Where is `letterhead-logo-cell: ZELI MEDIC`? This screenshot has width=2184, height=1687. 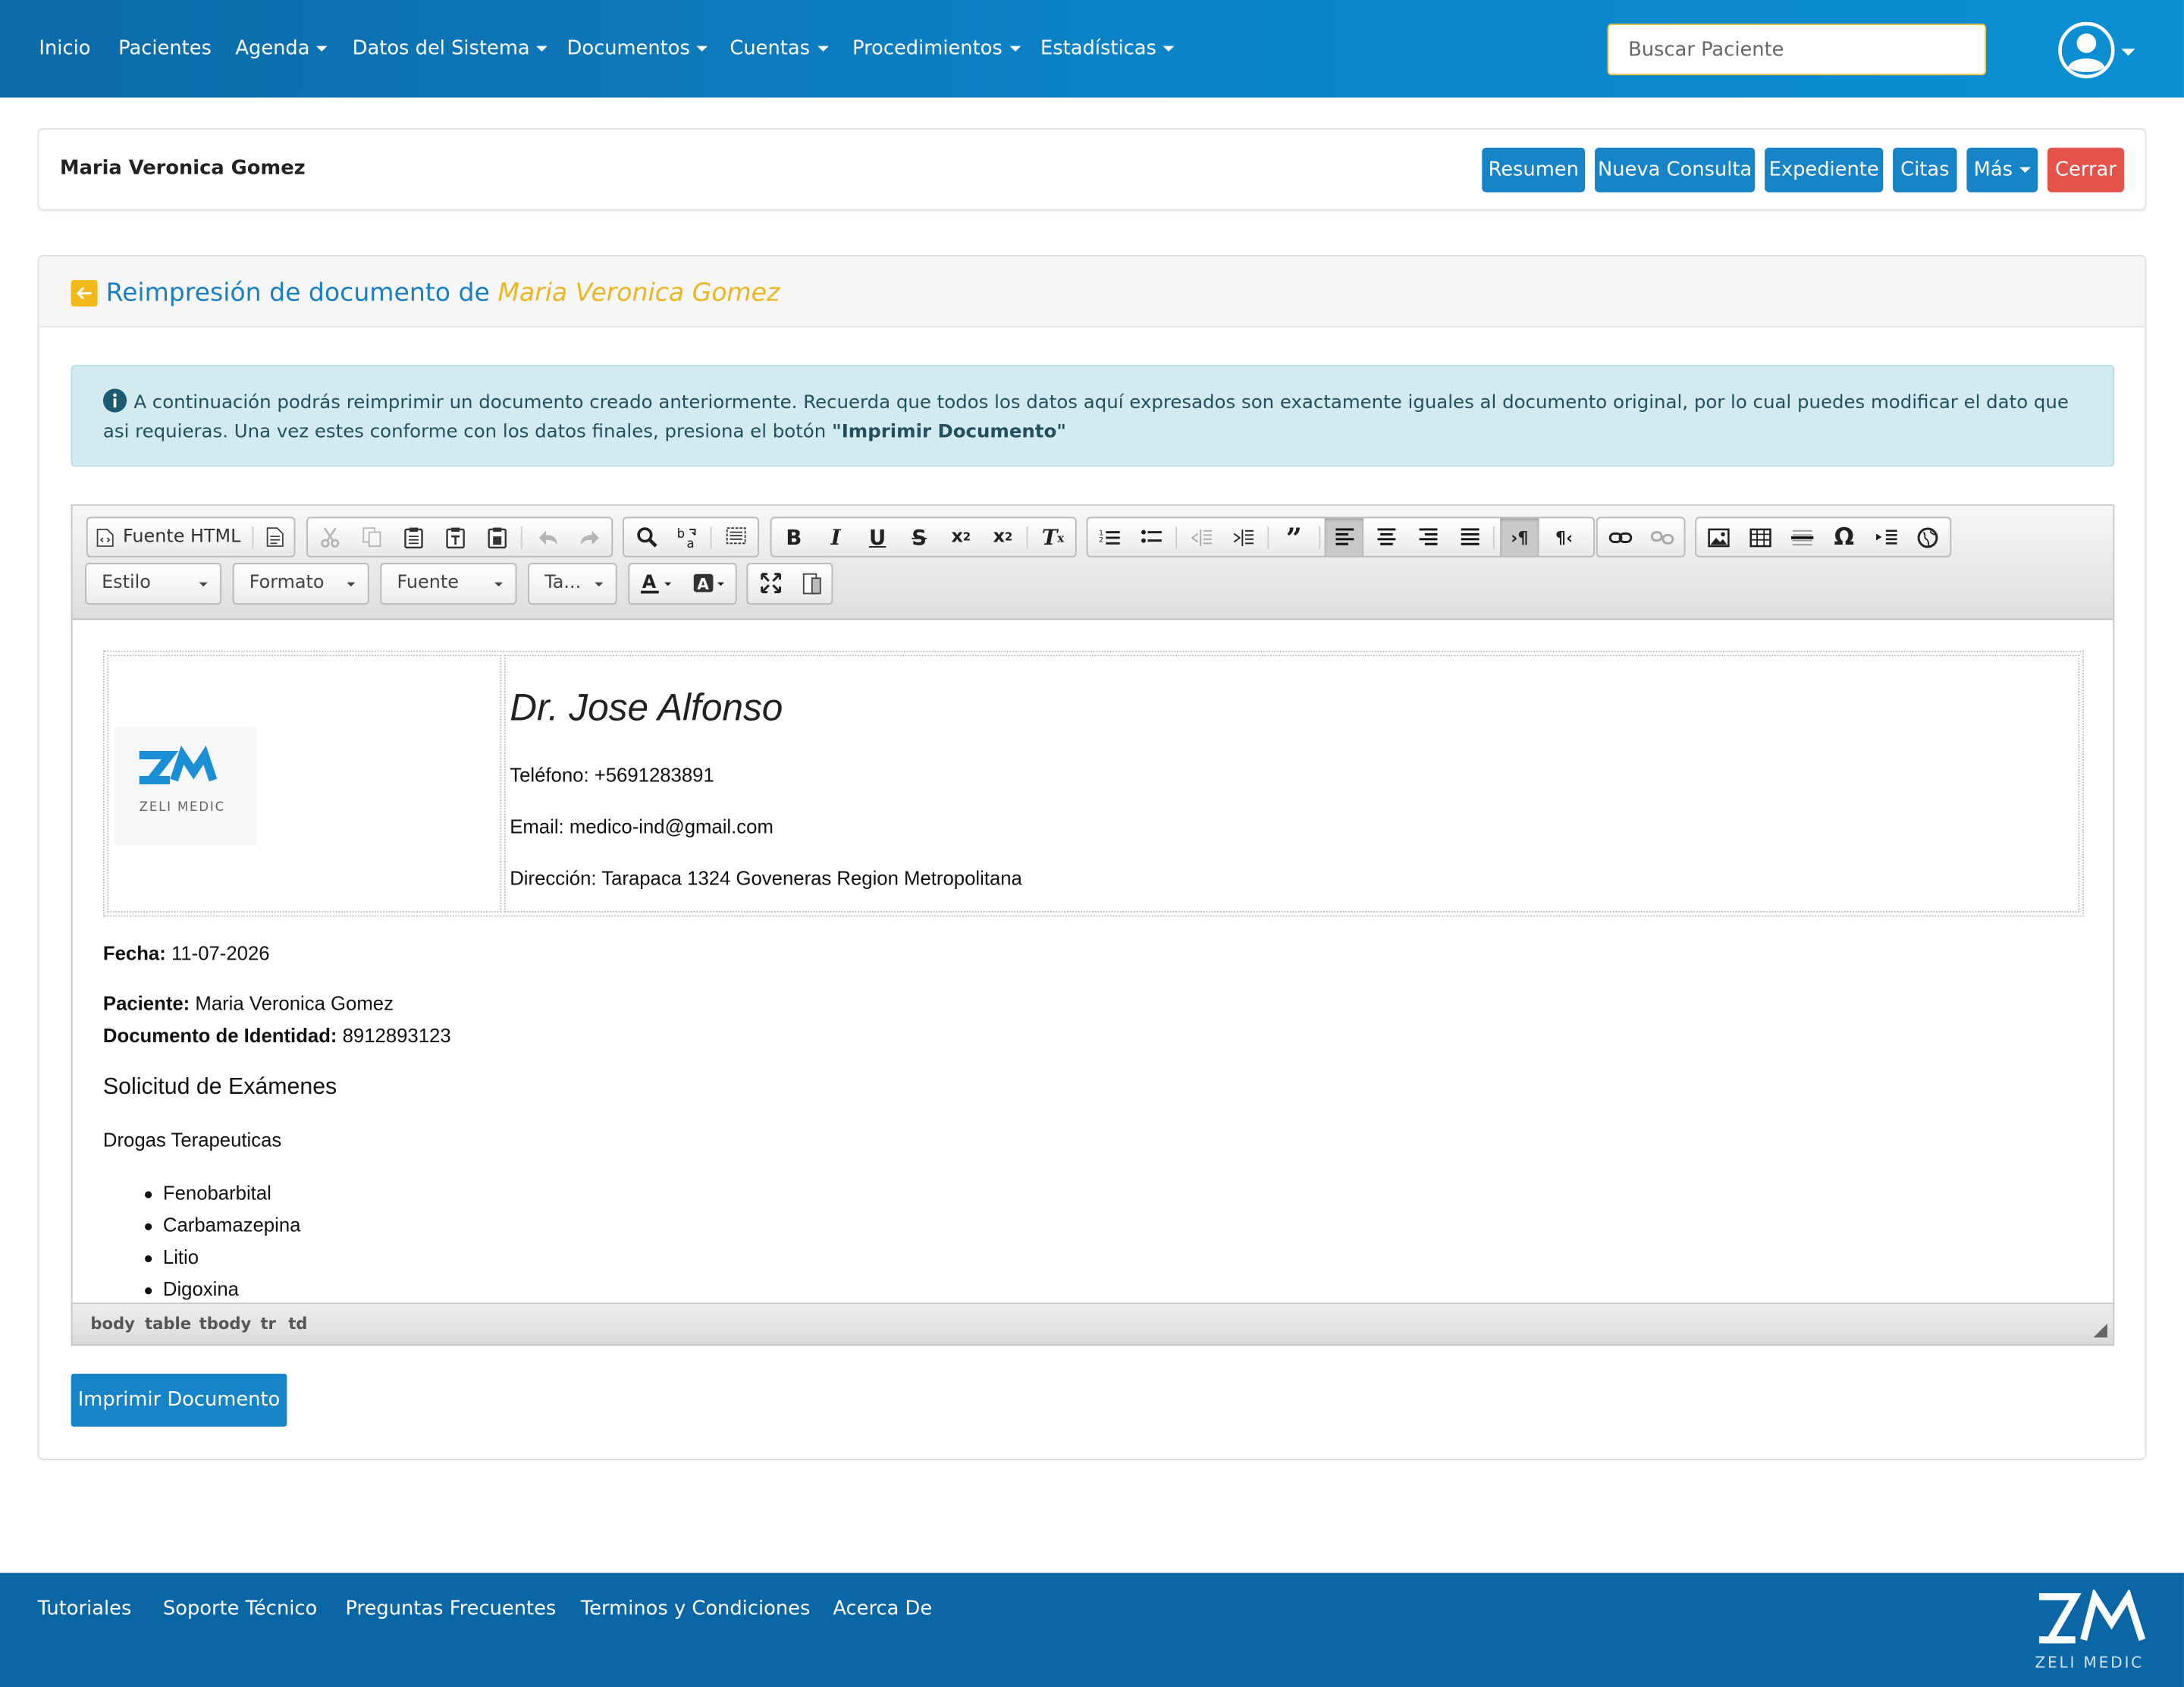 letterhead-logo-cell: ZELI MEDIC is located at coordinates (304, 784).